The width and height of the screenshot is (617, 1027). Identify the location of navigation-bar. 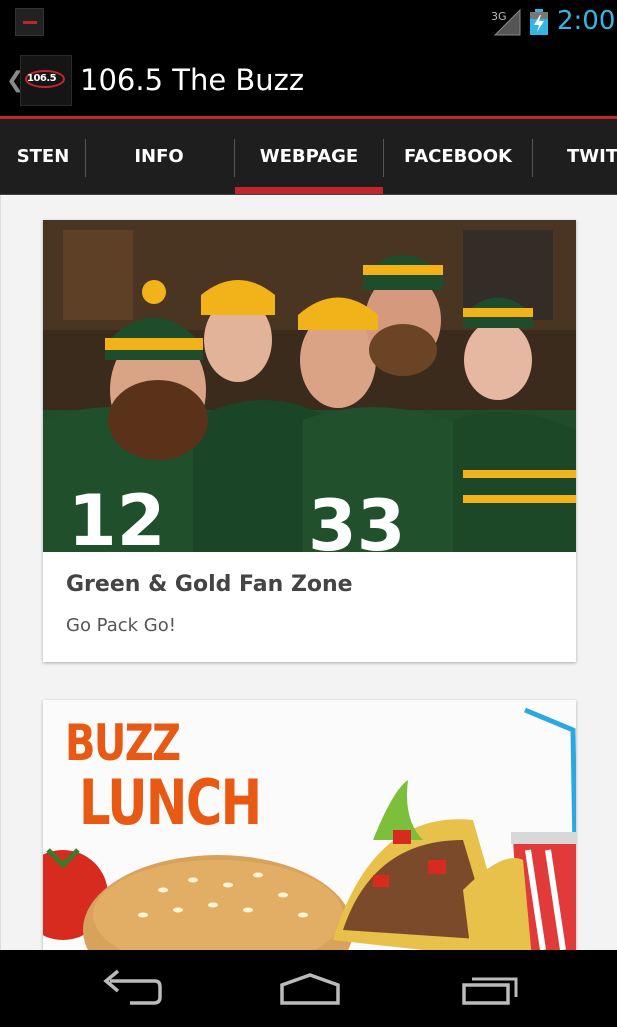
(308, 988).